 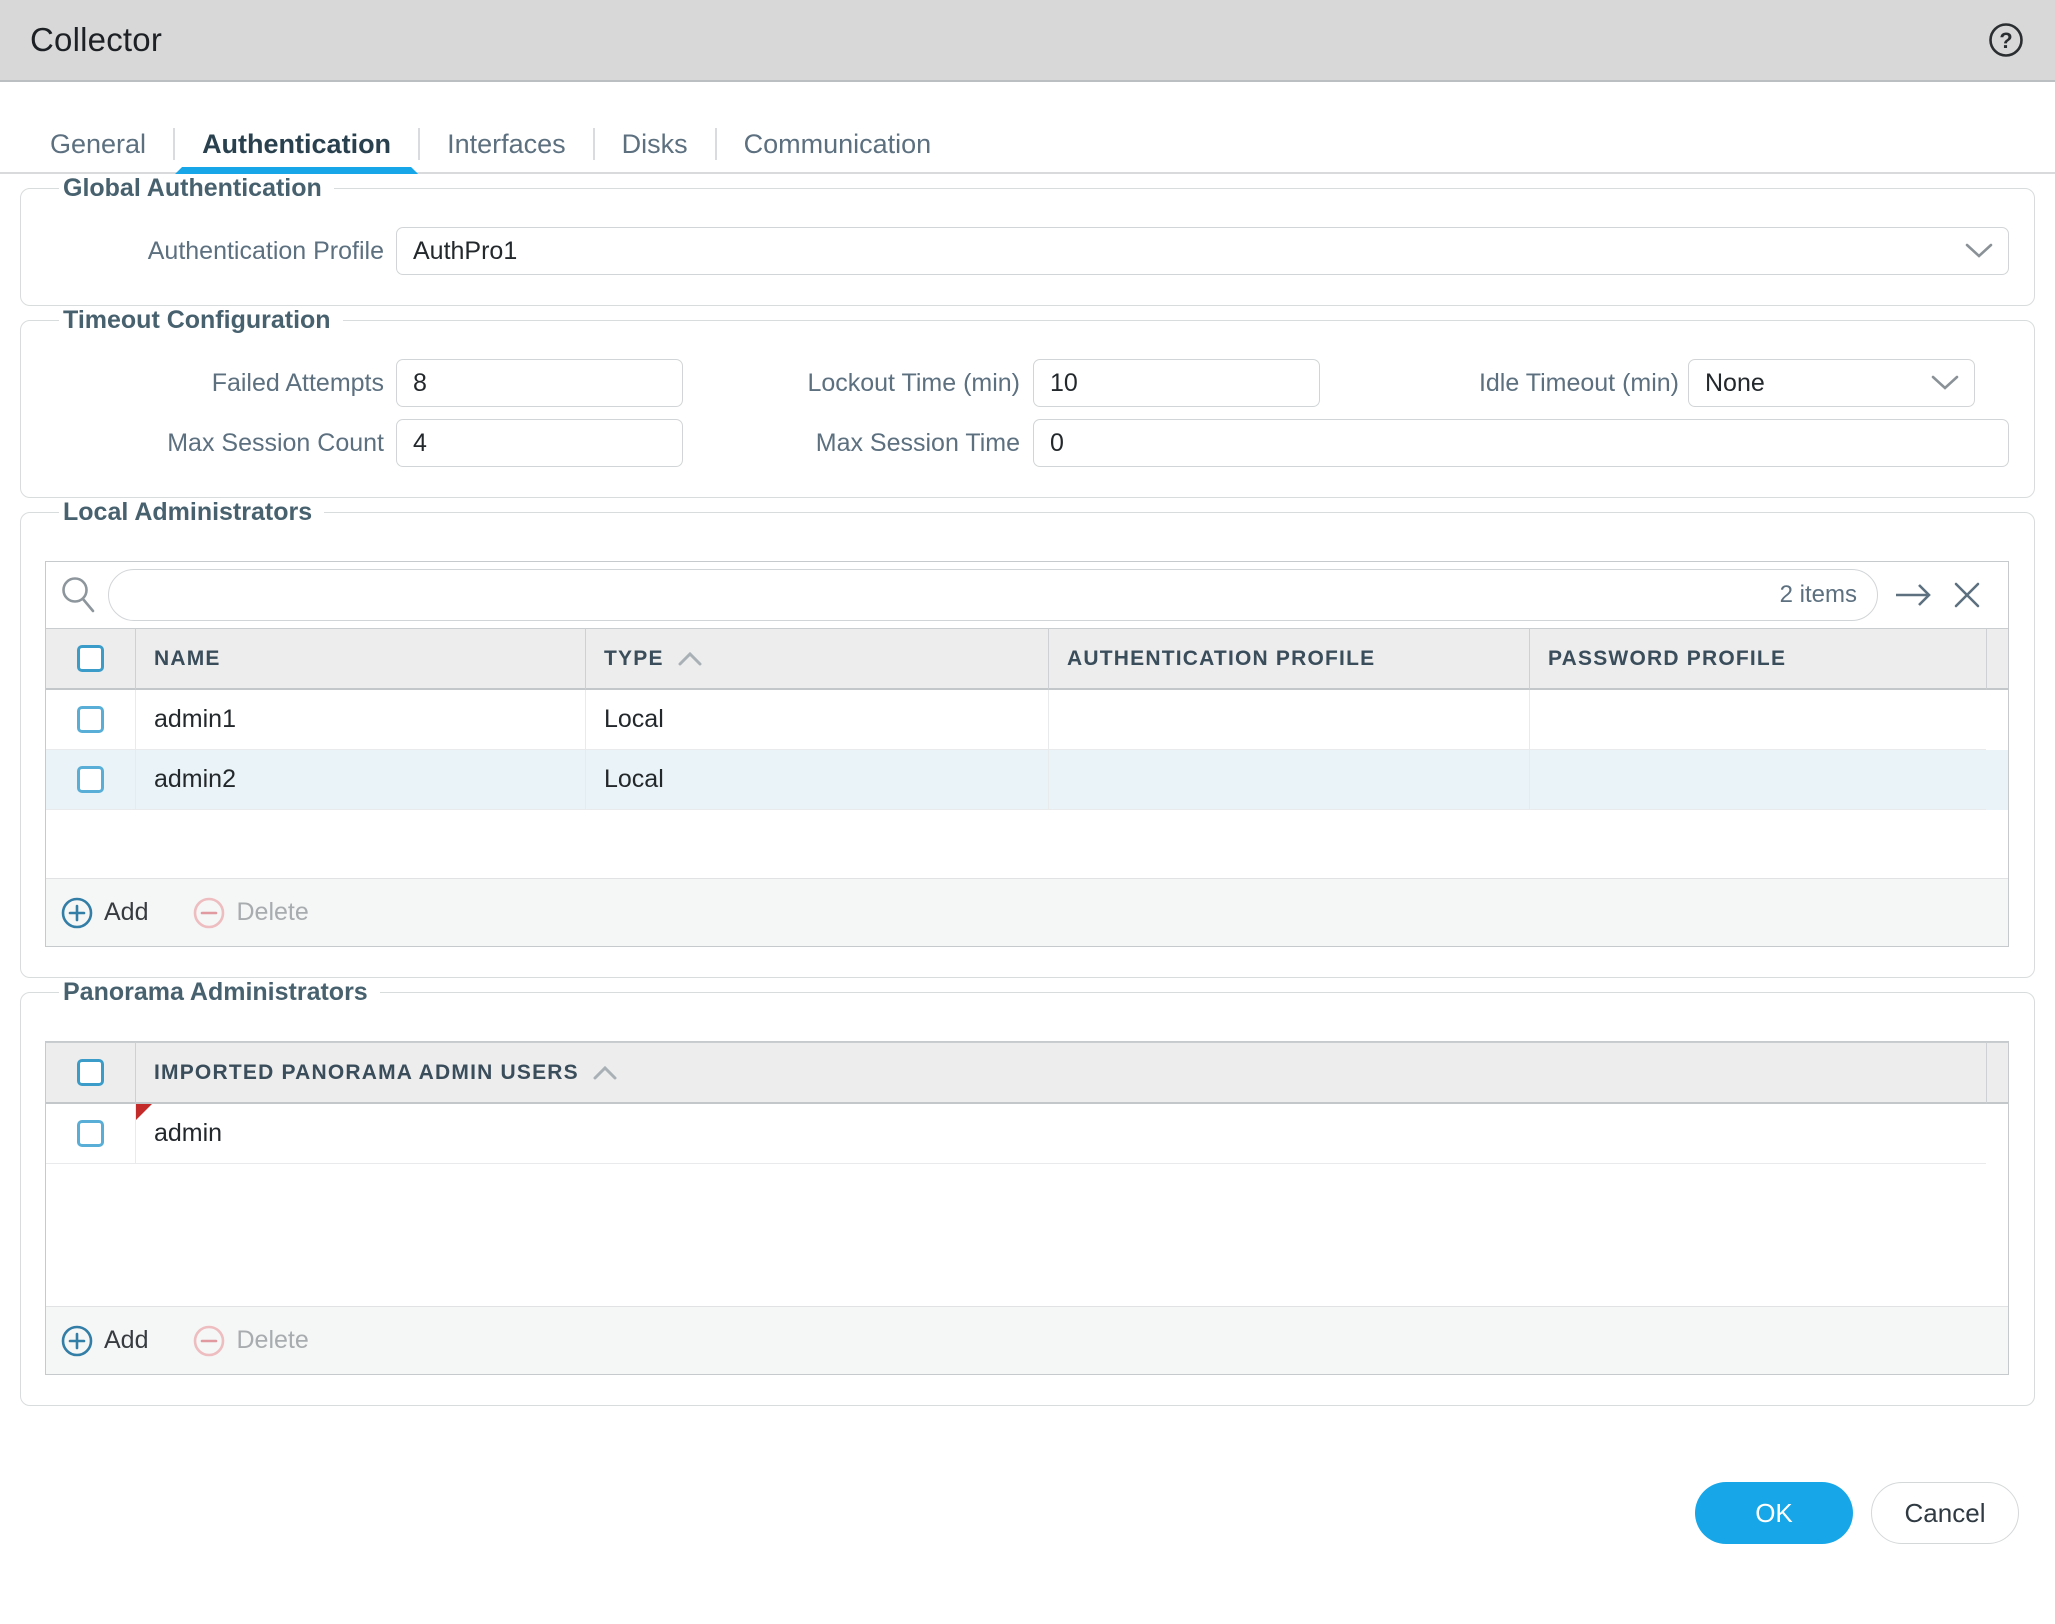 What do you see at coordinates (297, 382) in the screenshot?
I see `failed-attempts-label: Failed Attempts` at bounding box center [297, 382].